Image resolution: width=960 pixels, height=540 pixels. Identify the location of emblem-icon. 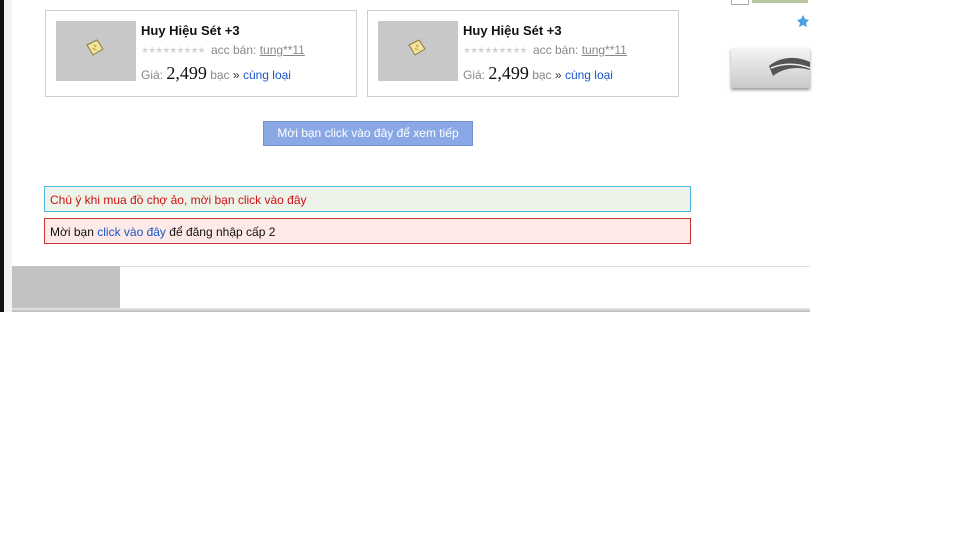
(789, 66).